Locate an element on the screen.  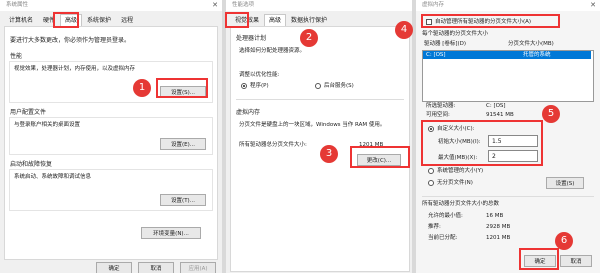
system-managed-radio is located at coordinates (431, 171).